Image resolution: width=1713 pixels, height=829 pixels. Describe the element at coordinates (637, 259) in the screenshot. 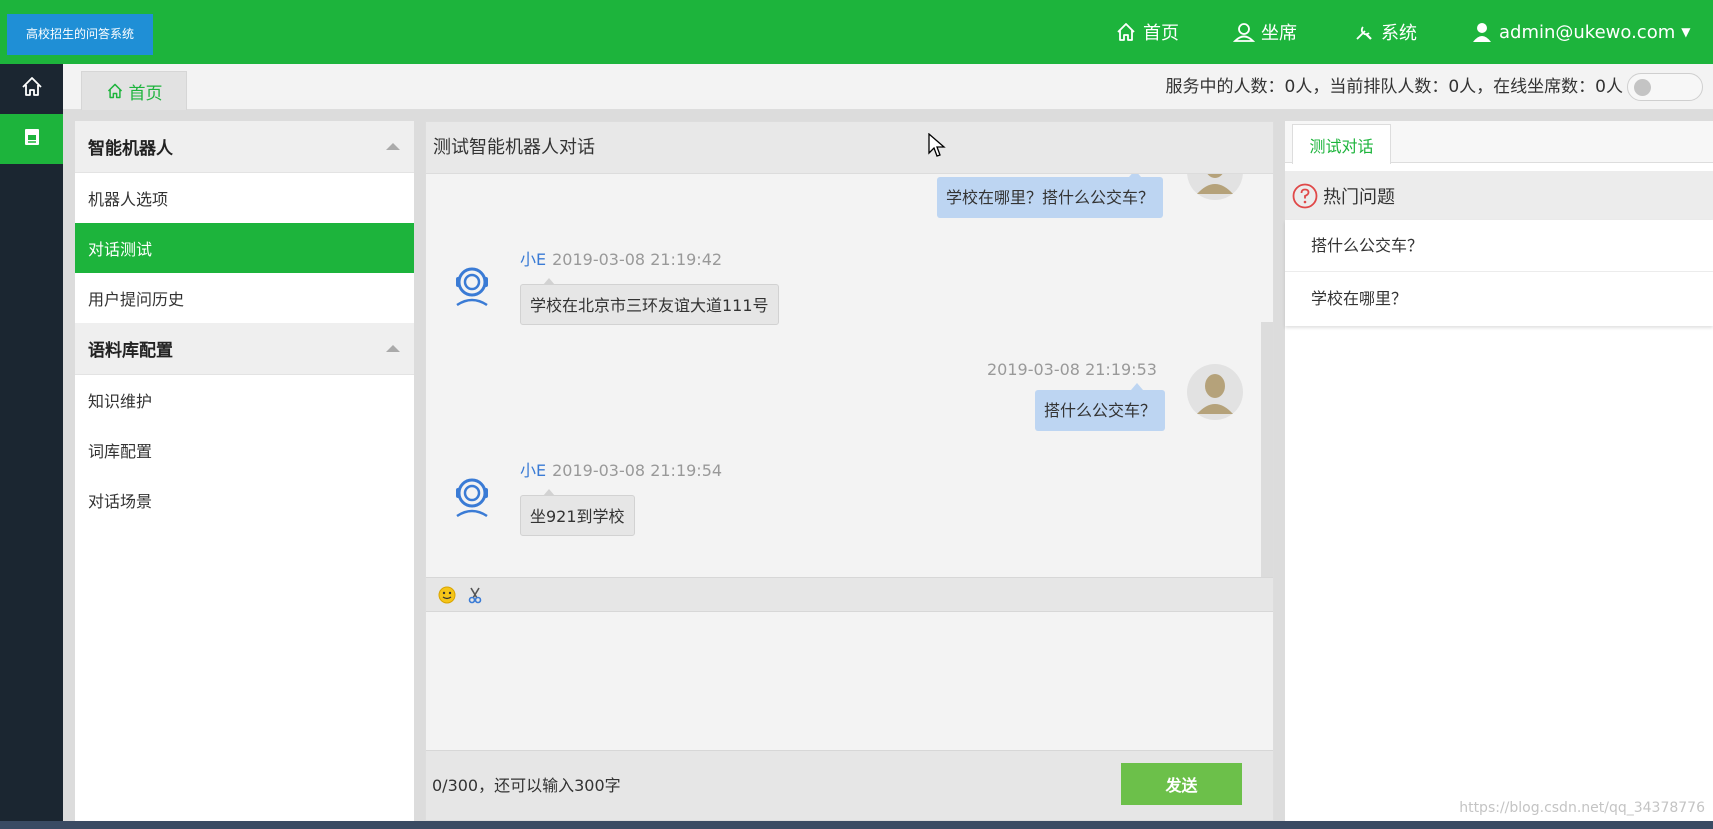

I see `message-time: 2019-03-08 21:19:42` at that location.